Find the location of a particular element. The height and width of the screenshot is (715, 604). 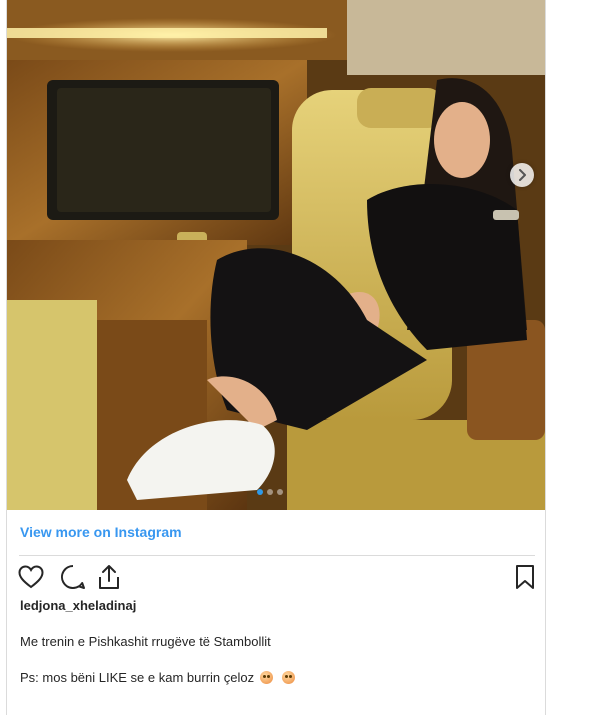

next-slide-button is located at coordinates (522, 175).